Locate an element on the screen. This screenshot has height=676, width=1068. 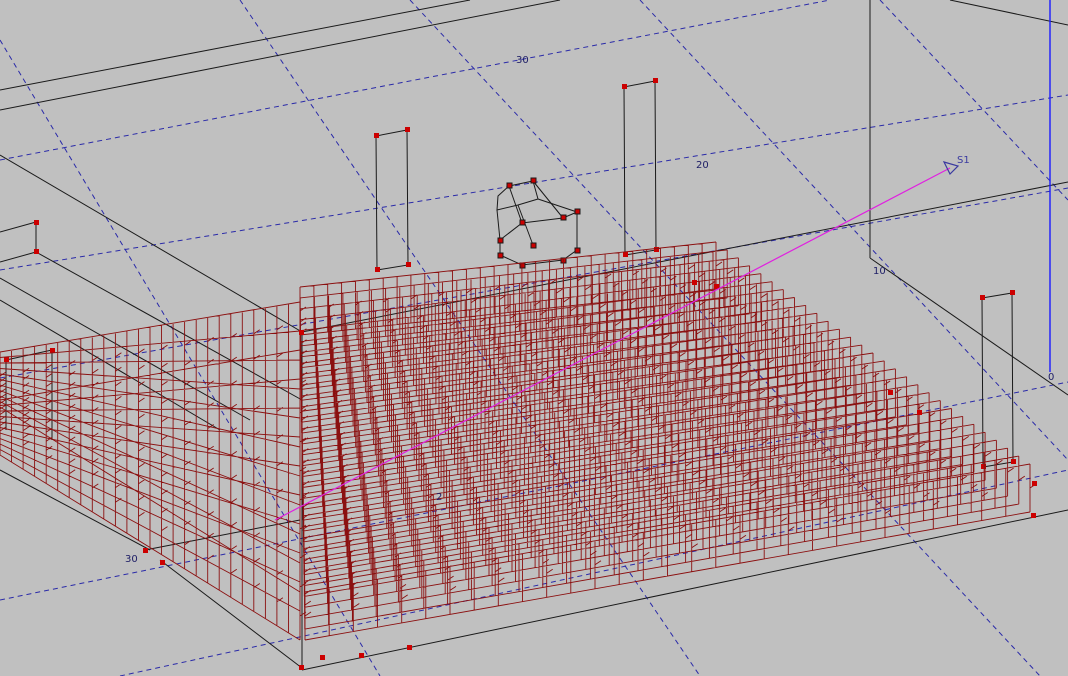
rack-line is located at coordinates (153, 471).